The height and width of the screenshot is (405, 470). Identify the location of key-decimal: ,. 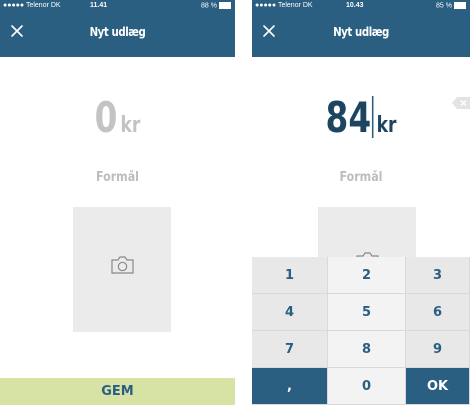
(290, 386).